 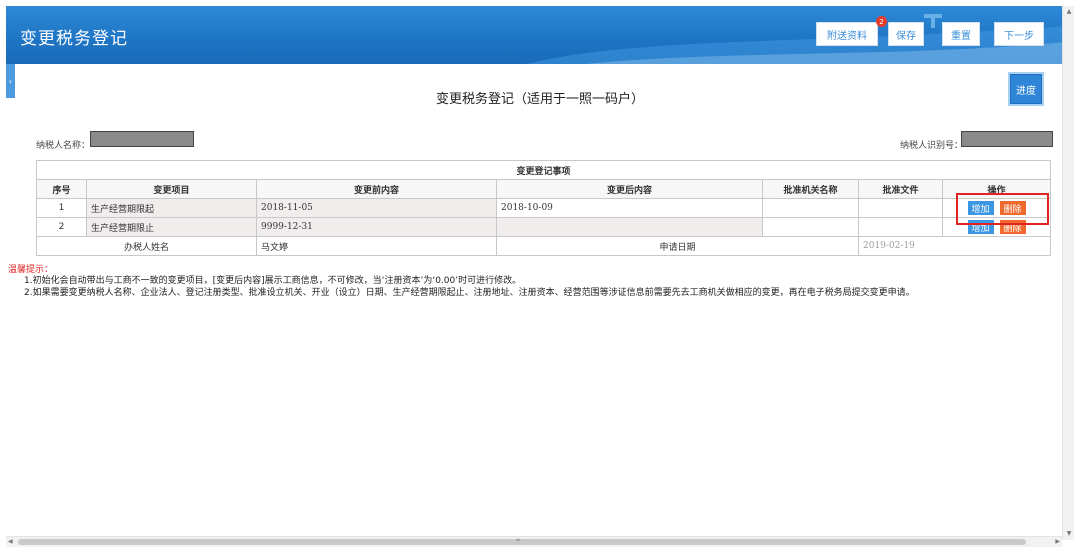 I want to click on scroll-grip-icon: ═, so click(x=518, y=540).